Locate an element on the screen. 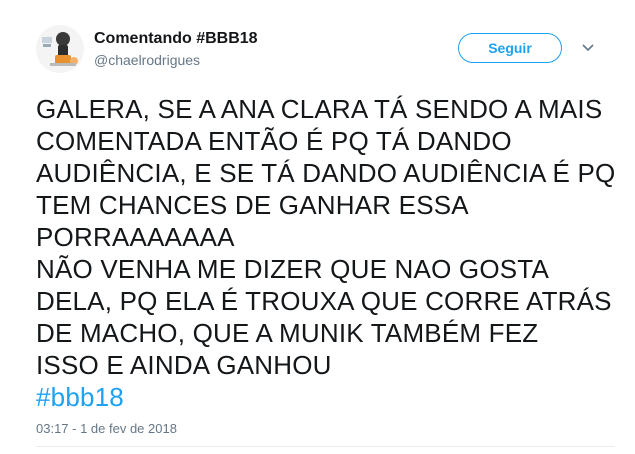 Image resolution: width=635 pixels, height=454 pixels. tweet-text-line: GALERA, SE A ANA CLARA TÁ SENDO A MAIS is located at coordinates (319, 109).